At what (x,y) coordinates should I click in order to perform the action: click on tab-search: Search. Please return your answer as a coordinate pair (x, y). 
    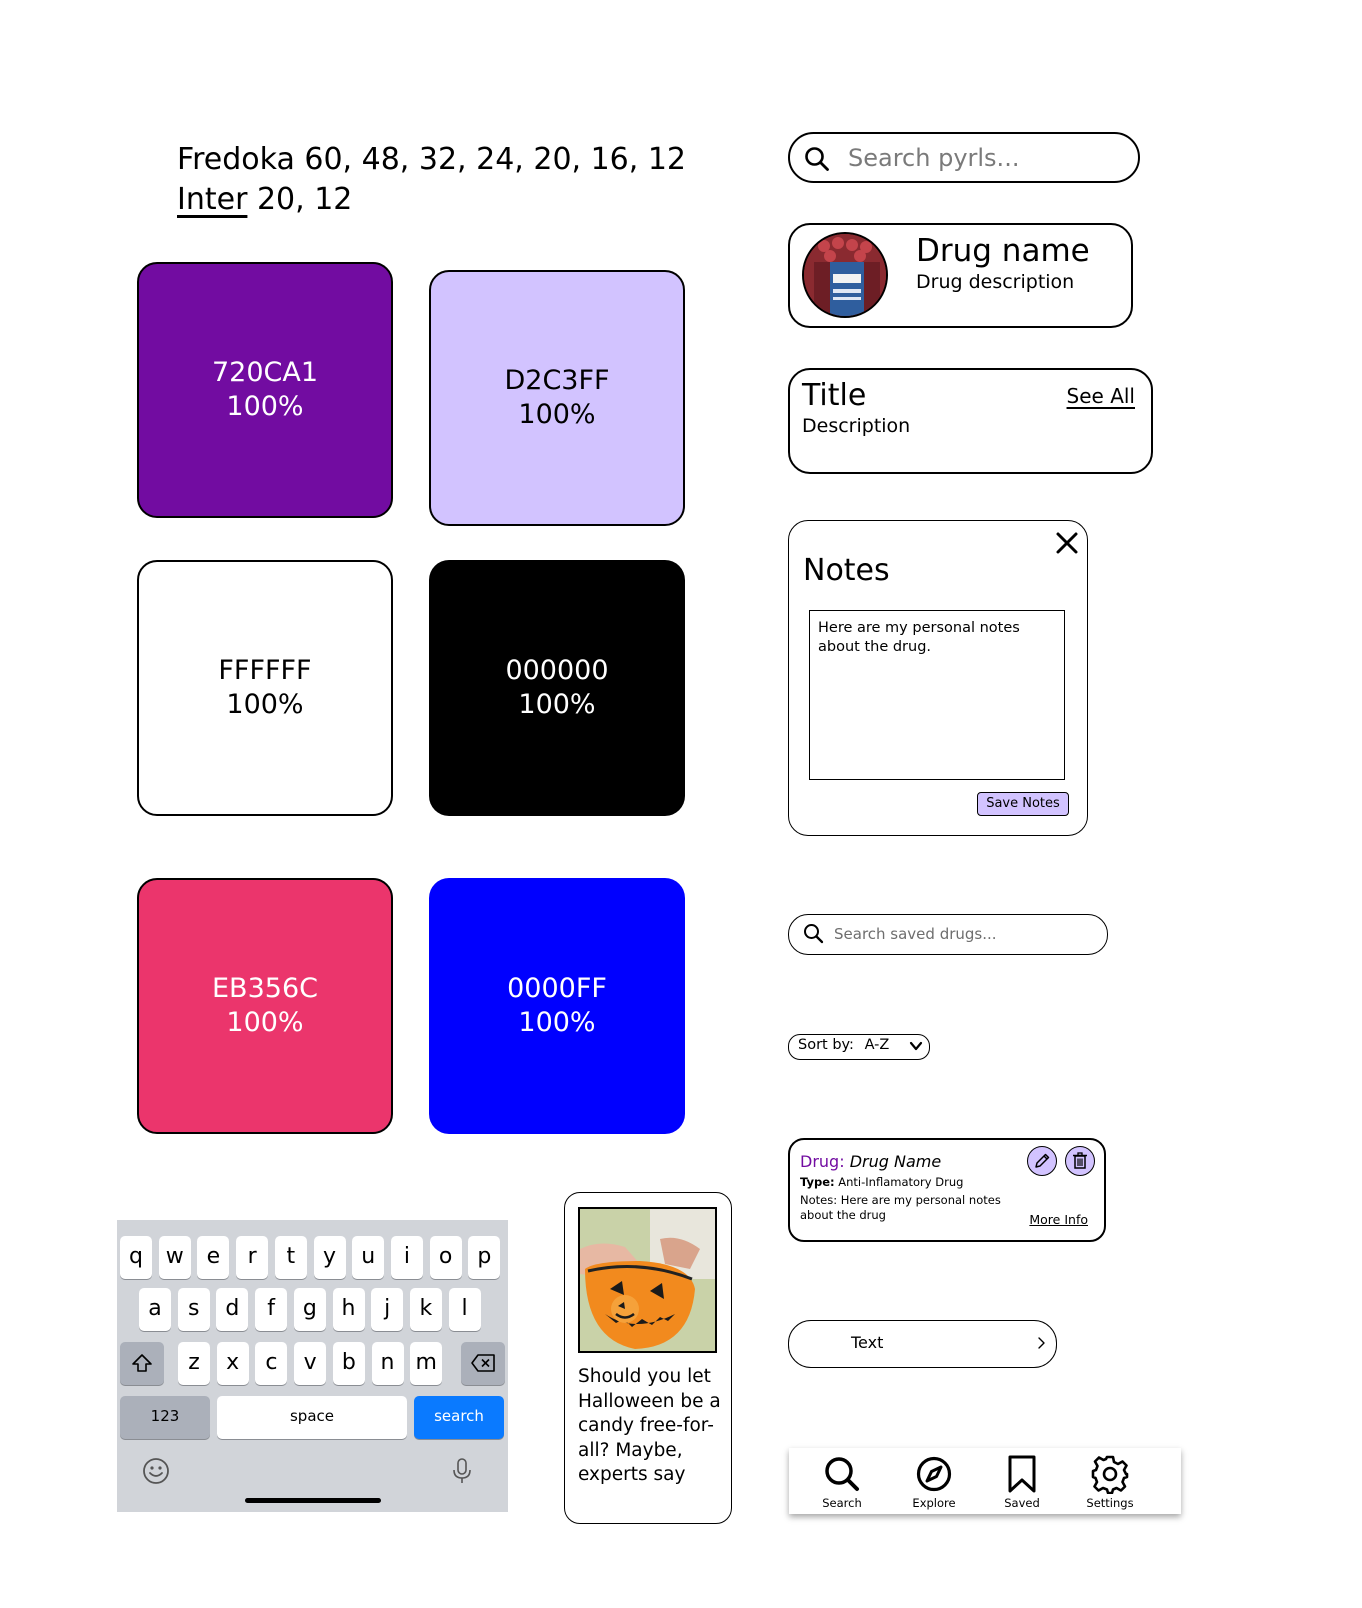
    Looking at the image, I should click on (842, 1482).